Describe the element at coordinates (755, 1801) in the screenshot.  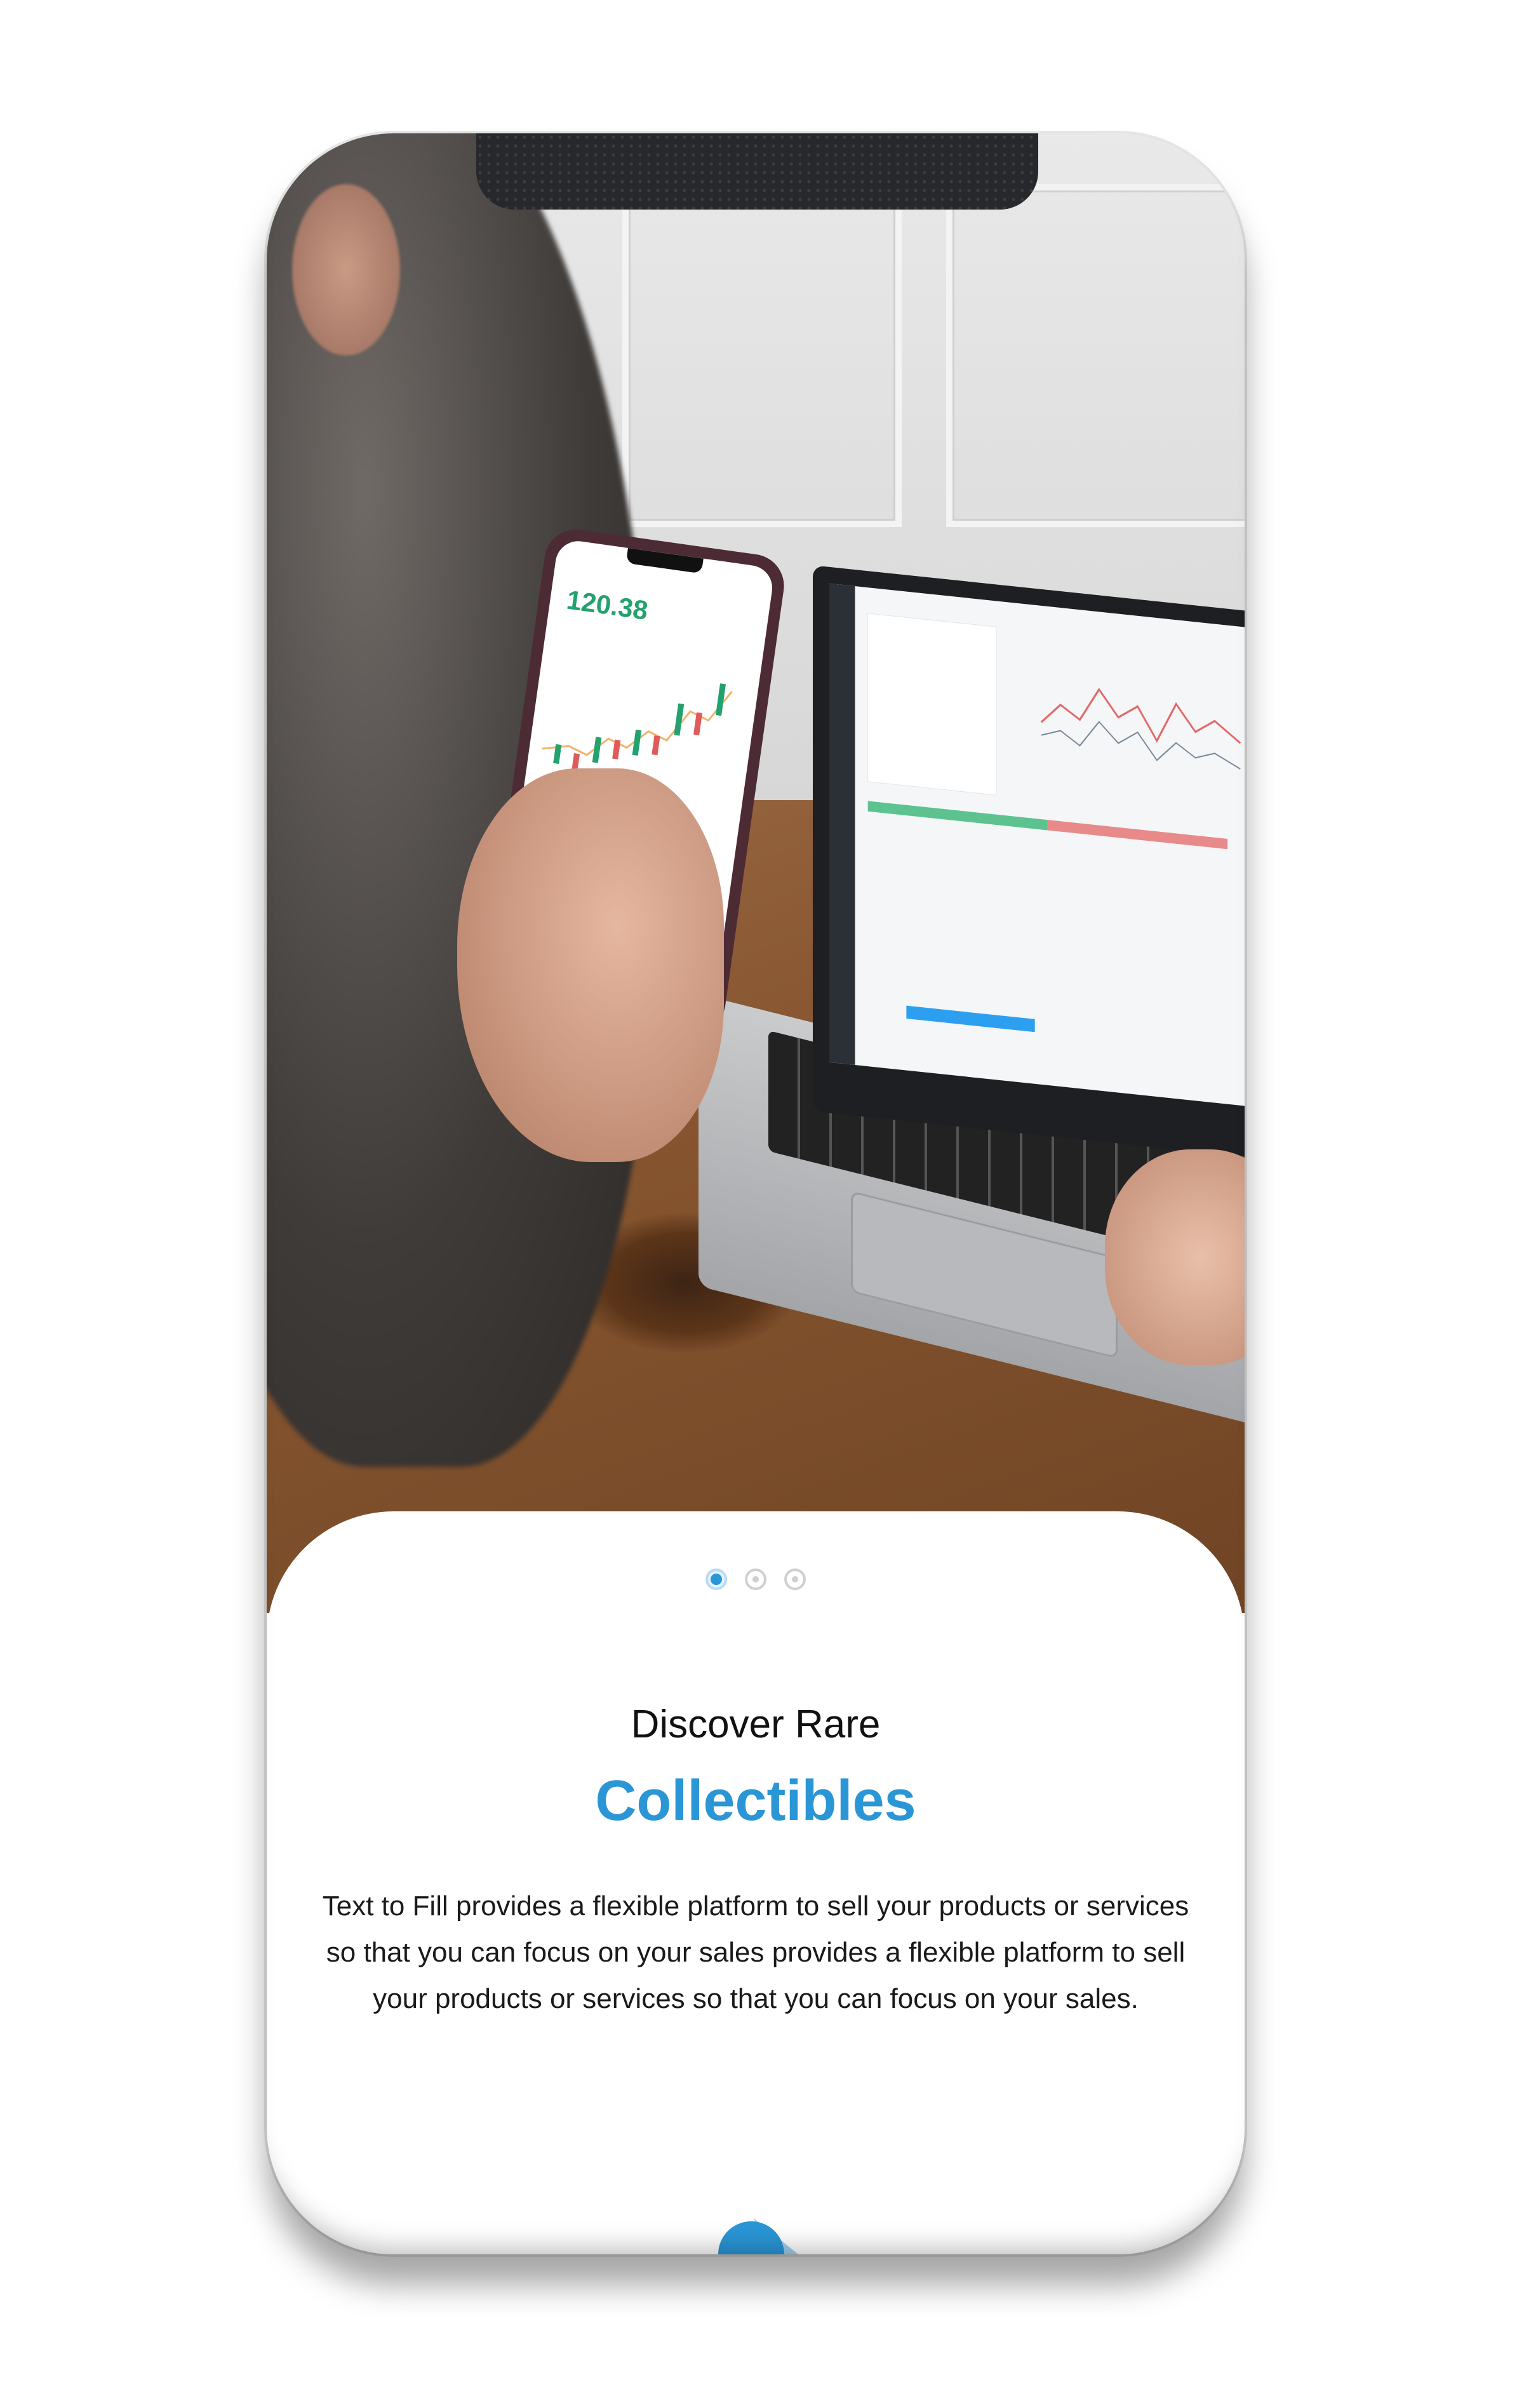
I see `onboarding-title: Collectibles` at that location.